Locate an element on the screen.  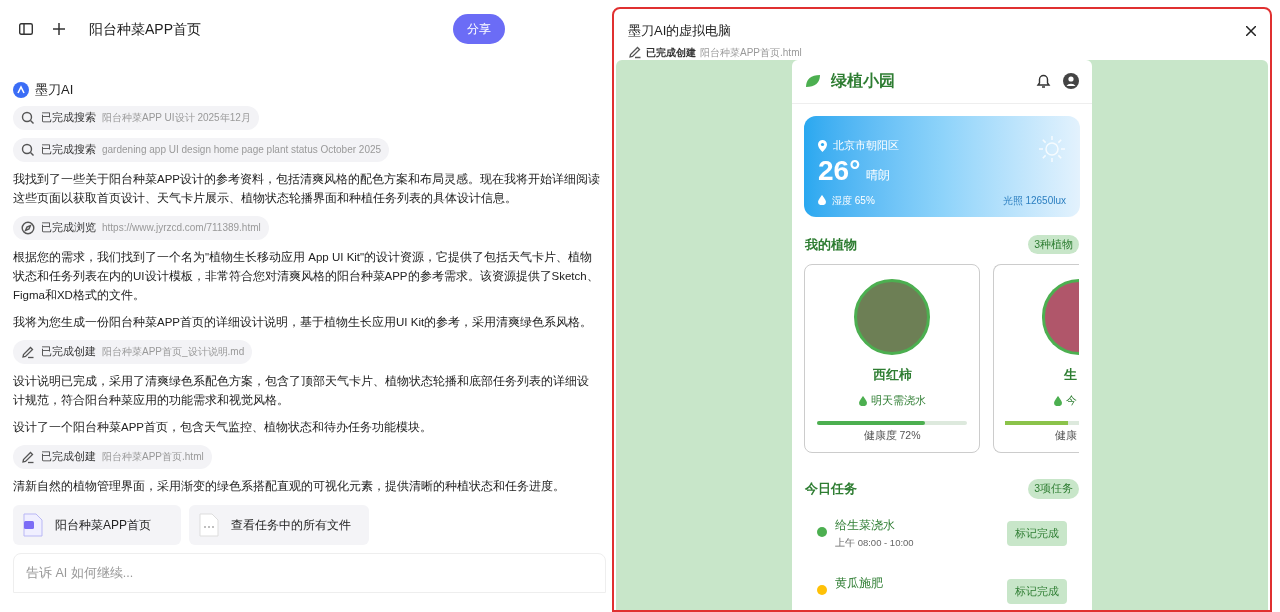
count-badge: 3项任务 is located at coordinates (1053, 489).